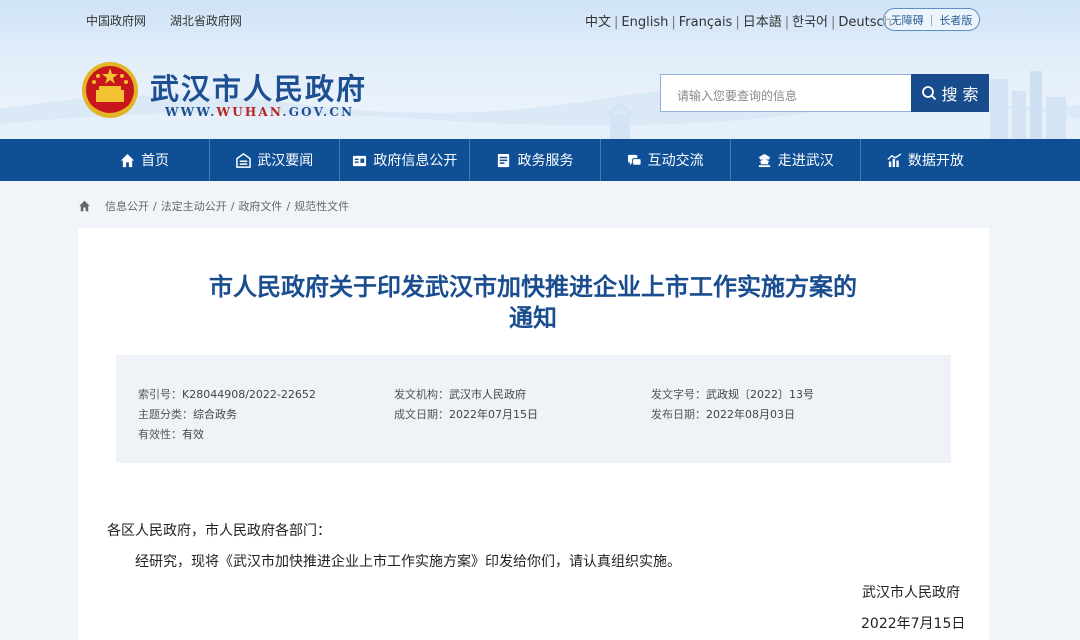 The image size is (1080, 640). I want to click on meta-published: 发布日期：2022年08月03日, so click(723, 414).